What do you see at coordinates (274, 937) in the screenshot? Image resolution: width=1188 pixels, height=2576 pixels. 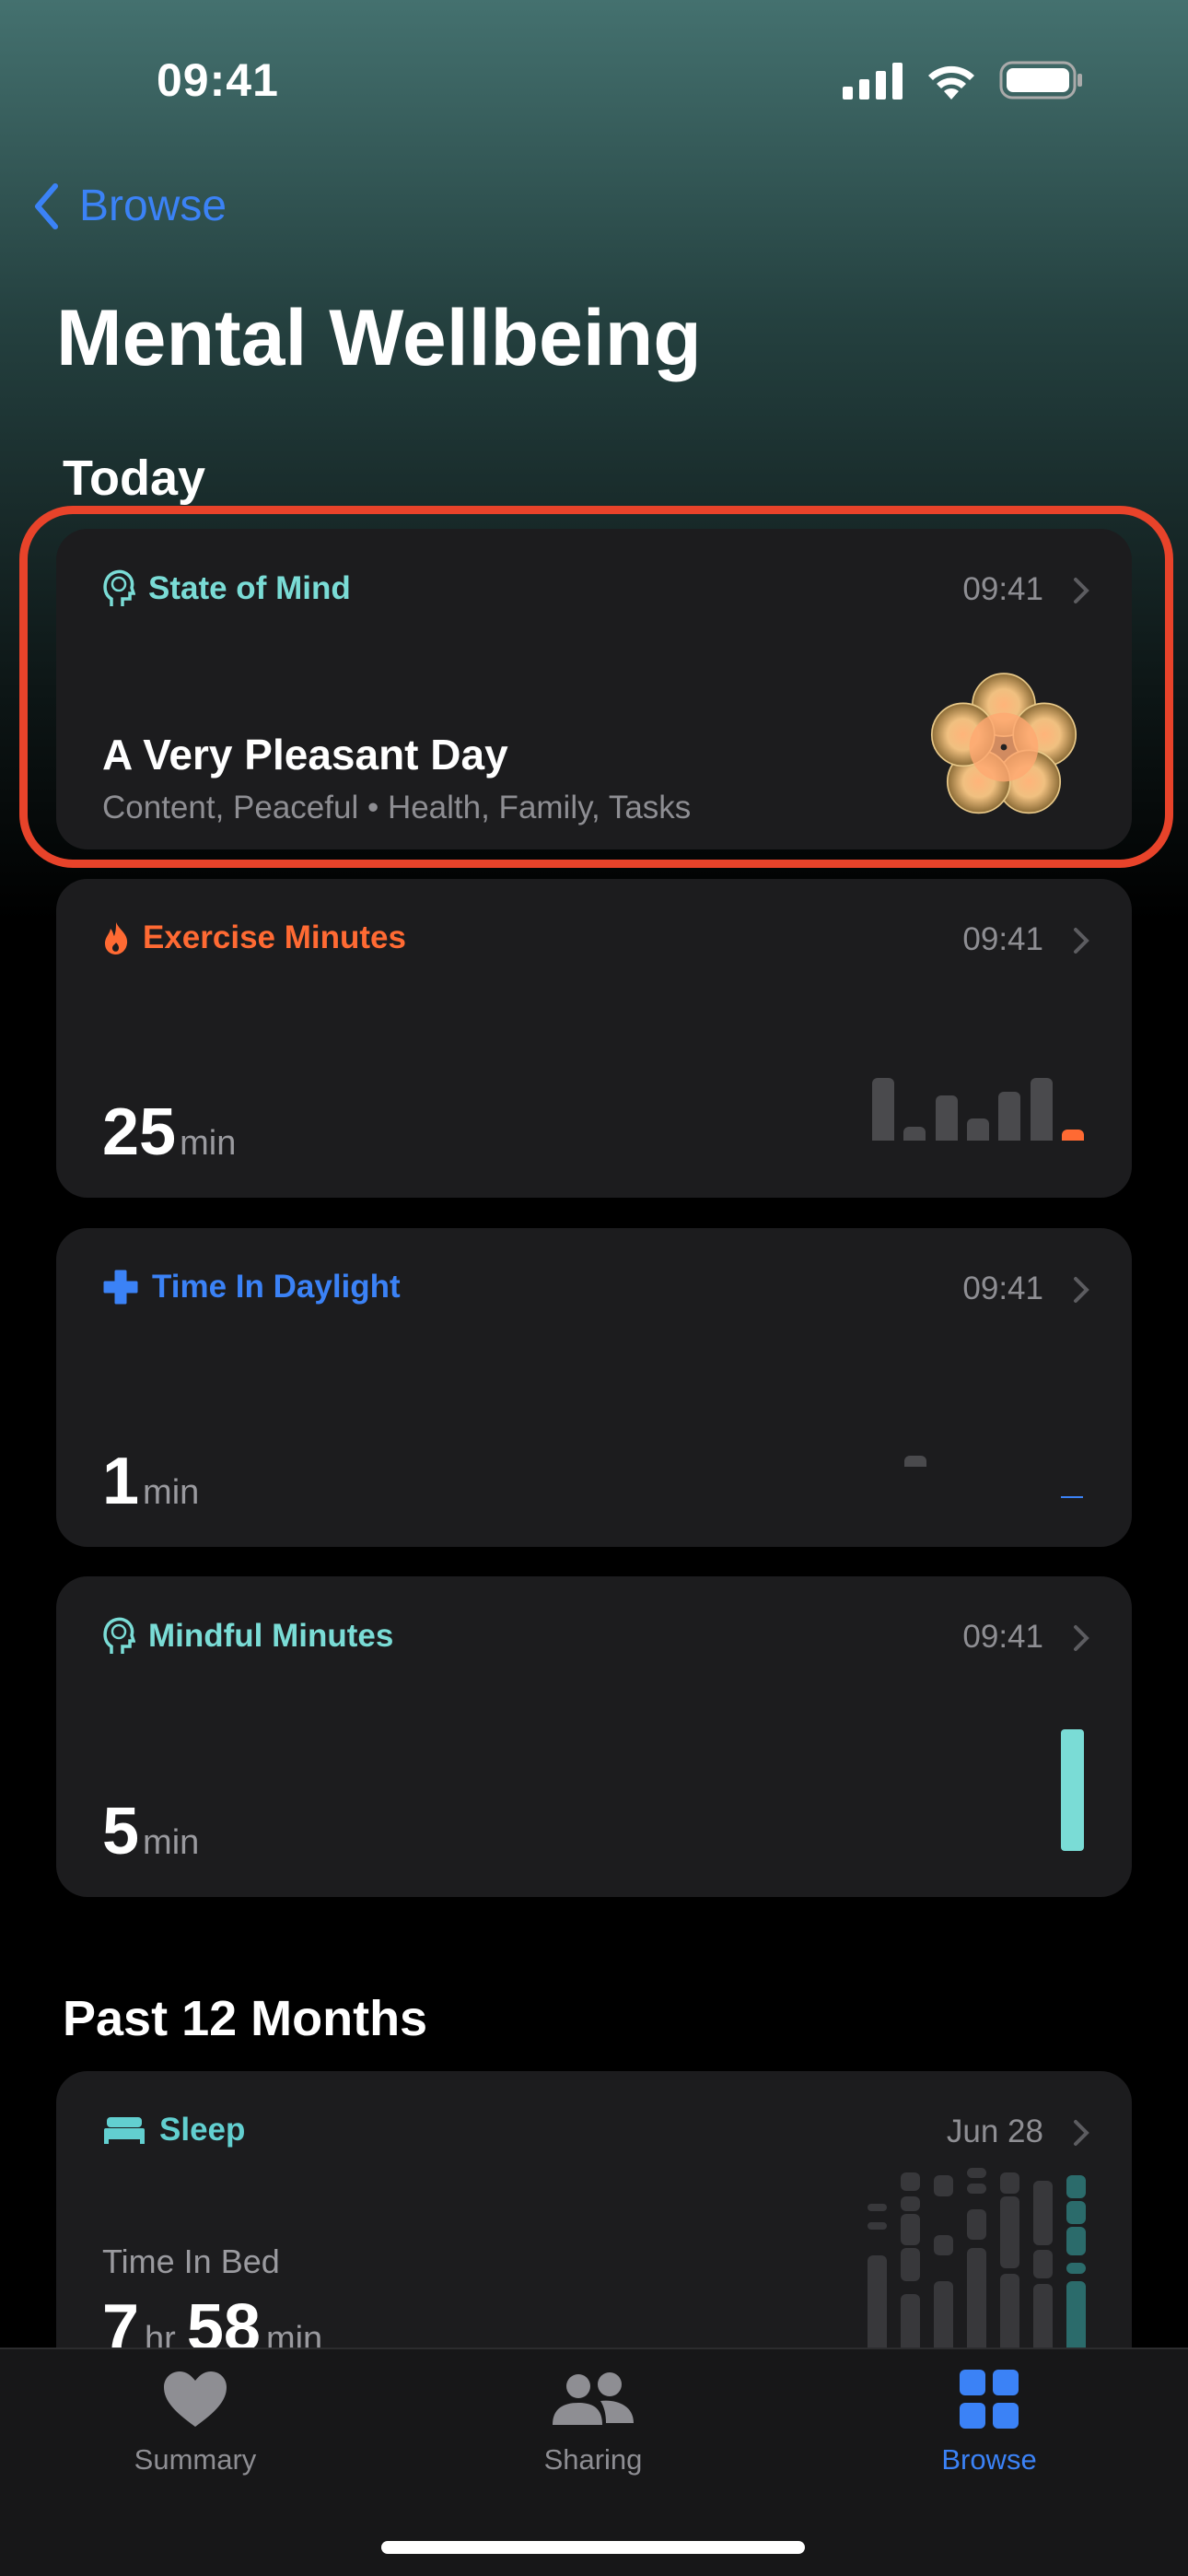 I see `card-label: Exercise Minutes` at bounding box center [274, 937].